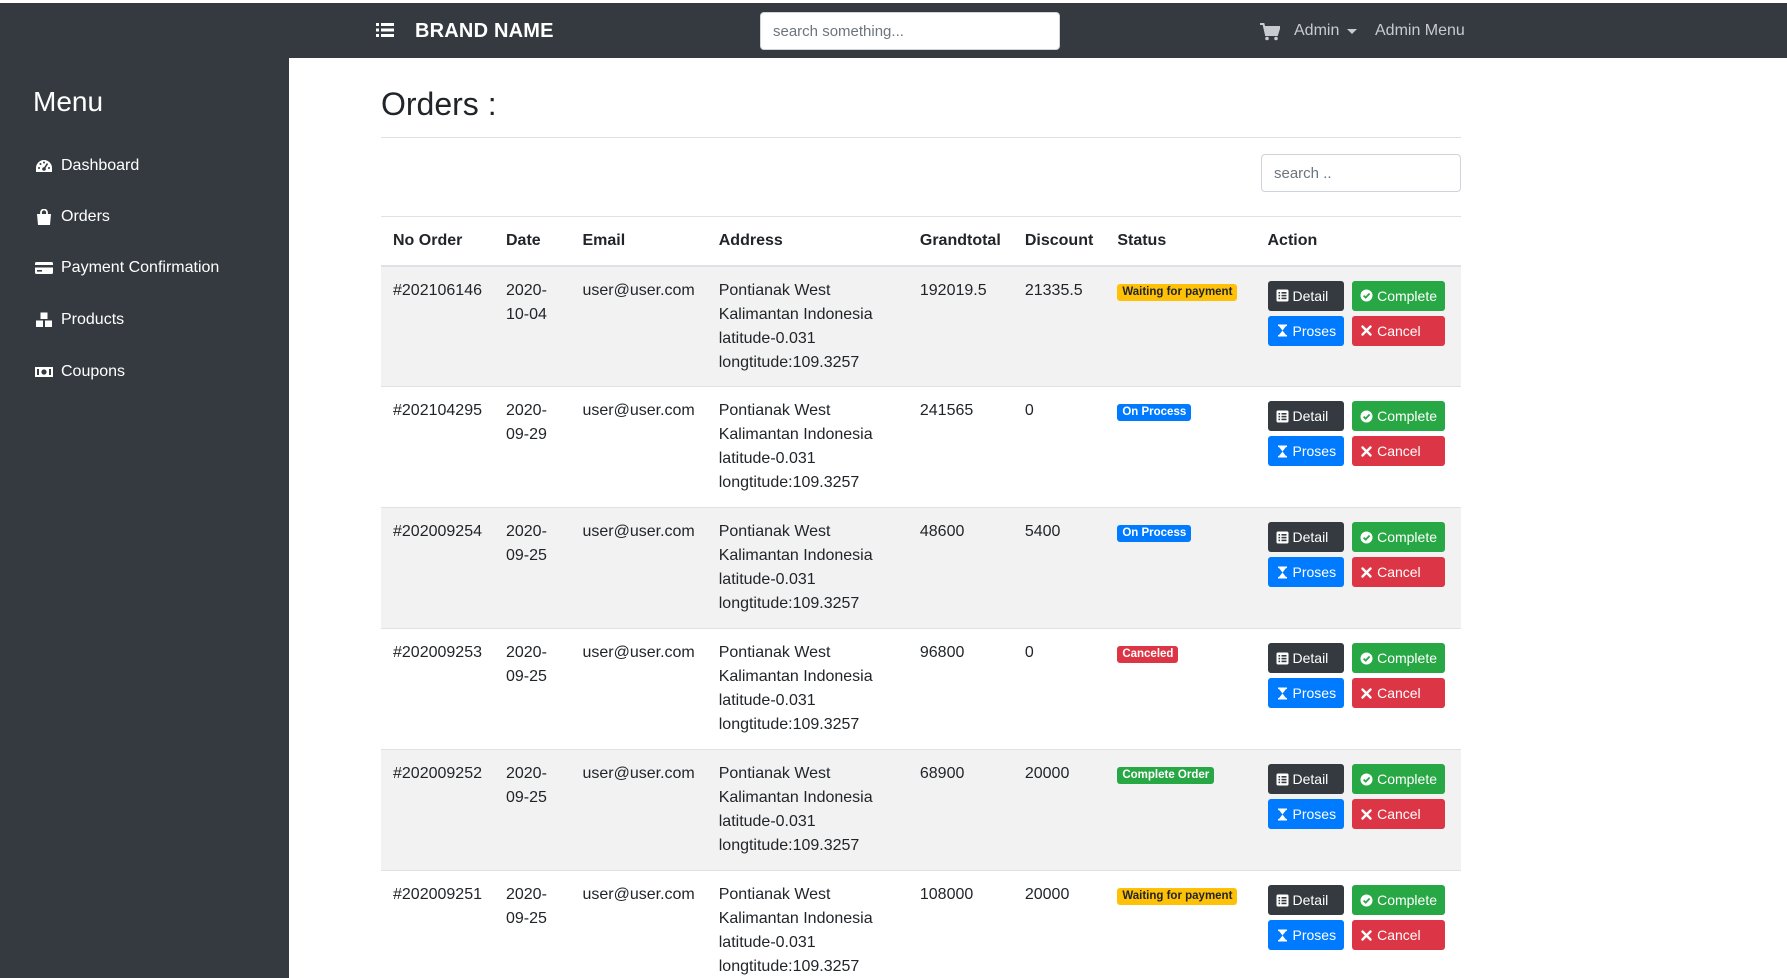  I want to click on header-no-order: No Order, so click(437, 241).